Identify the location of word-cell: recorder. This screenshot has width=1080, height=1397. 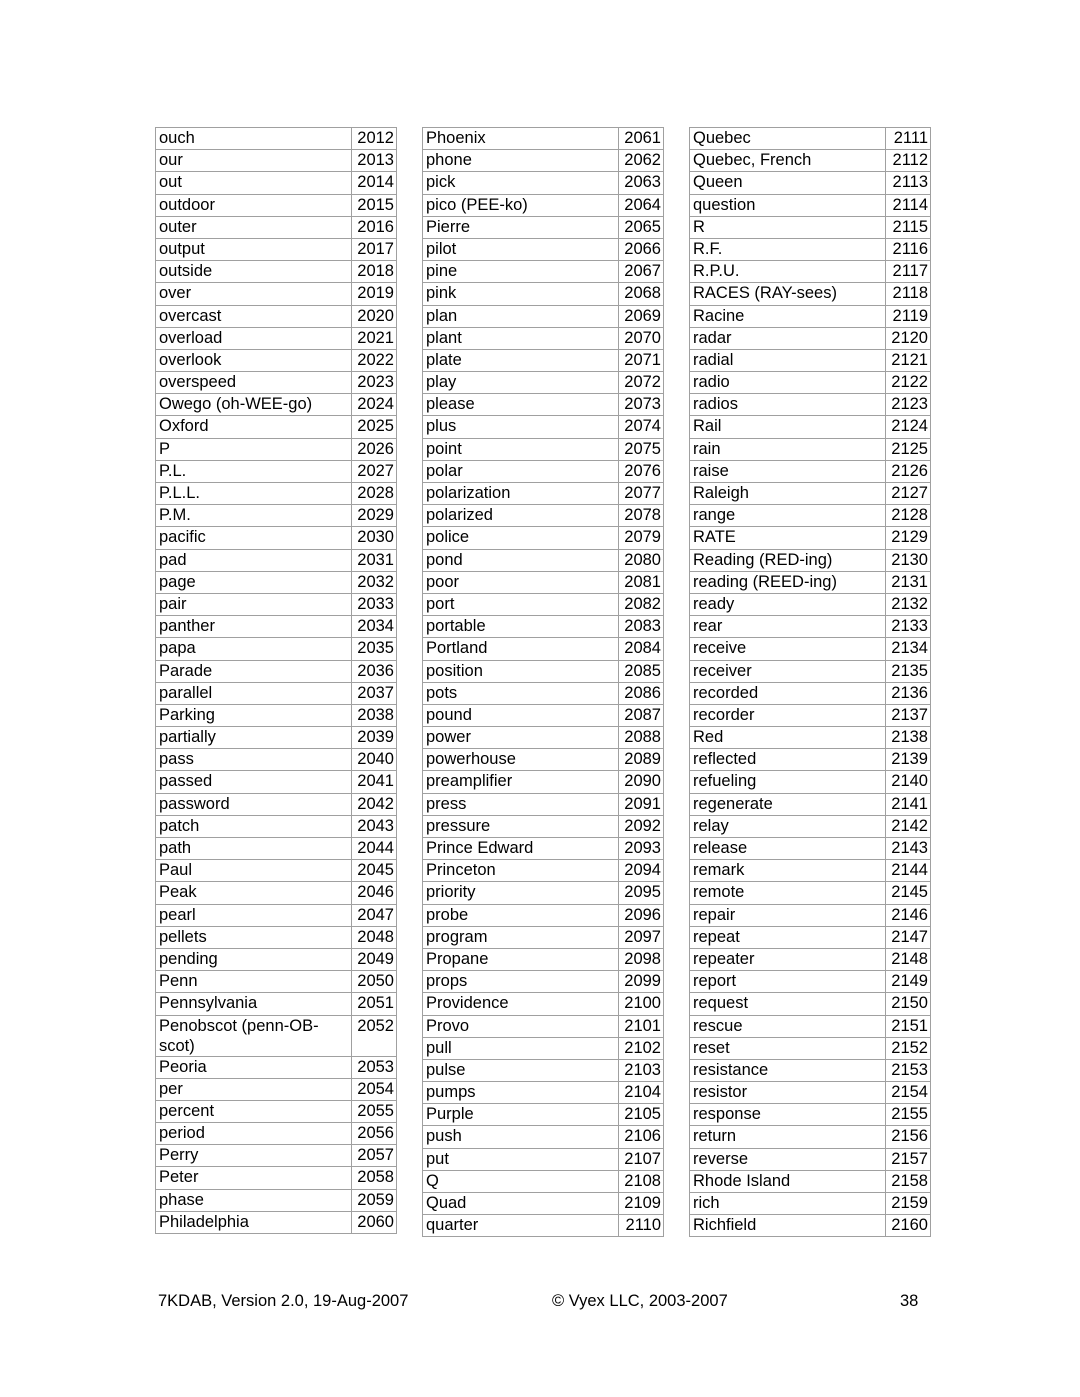
(787, 715).